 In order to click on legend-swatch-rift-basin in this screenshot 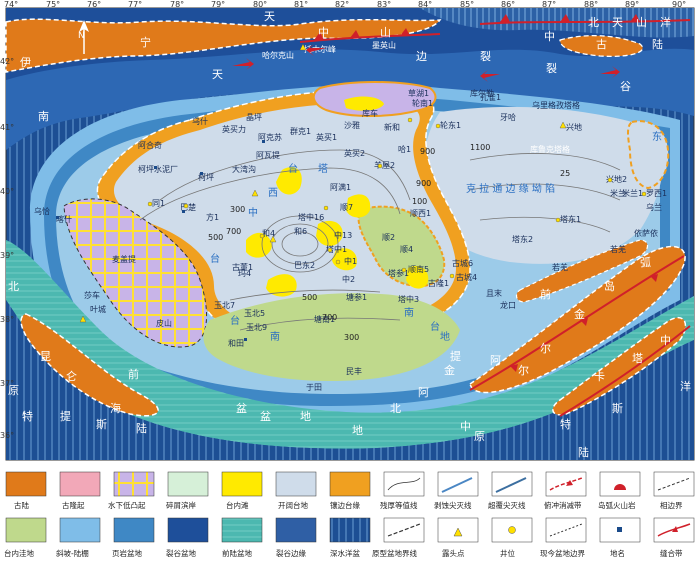, I will do `click(188, 530)`.